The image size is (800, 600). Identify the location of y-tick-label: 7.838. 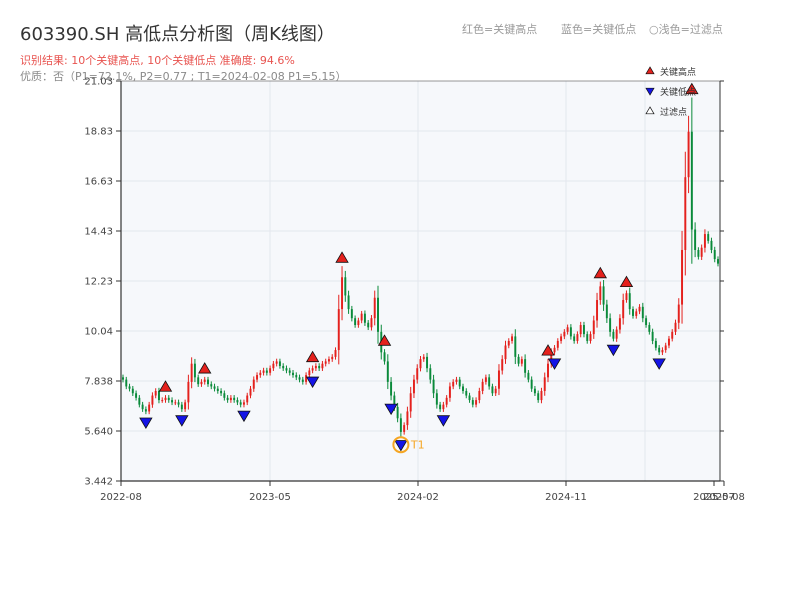
(98, 382).